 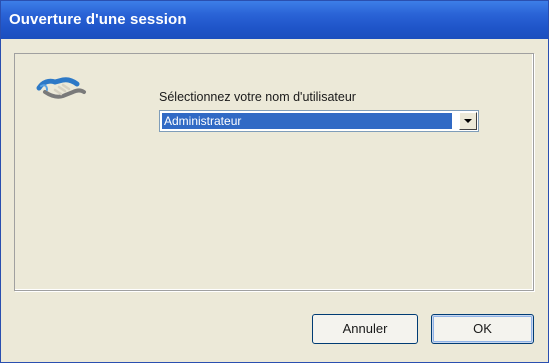 I want to click on username-select: Administrateur, so click(x=319, y=121).